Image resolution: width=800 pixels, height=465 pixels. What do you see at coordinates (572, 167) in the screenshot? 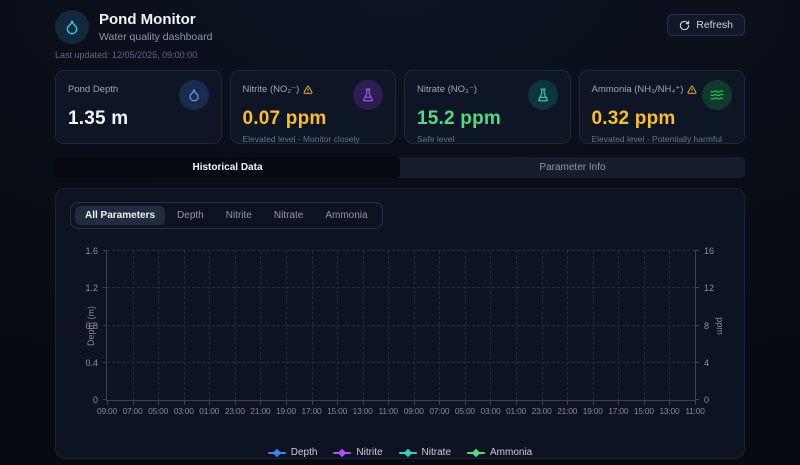
I see `tab-parameter-info: Parameter Info` at bounding box center [572, 167].